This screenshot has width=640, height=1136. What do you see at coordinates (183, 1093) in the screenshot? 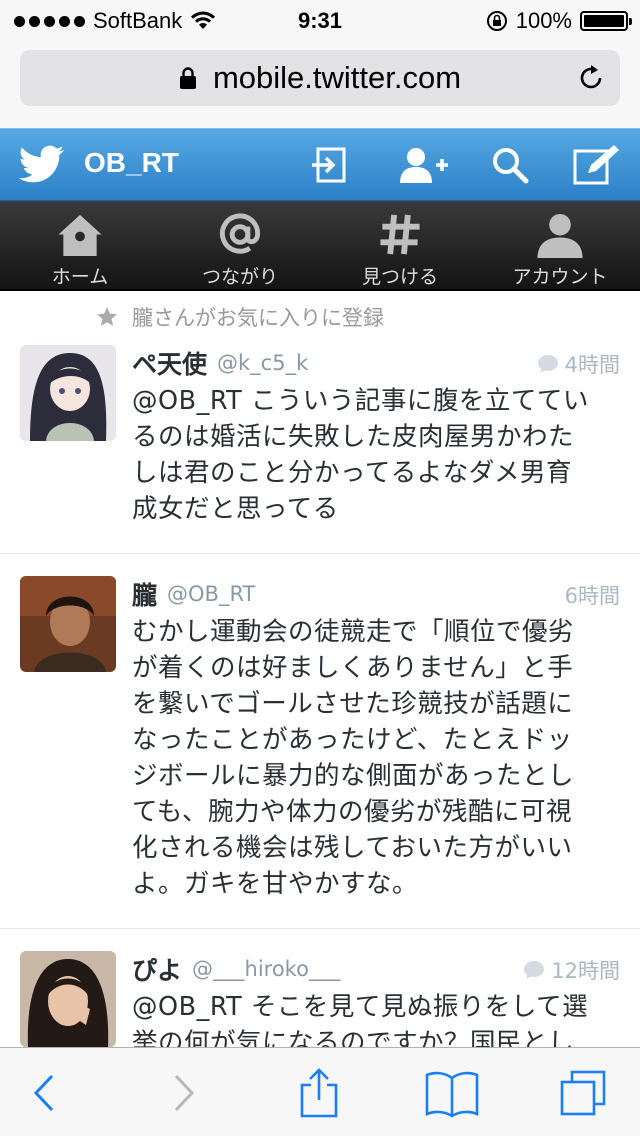
I see `forward-icon` at bounding box center [183, 1093].